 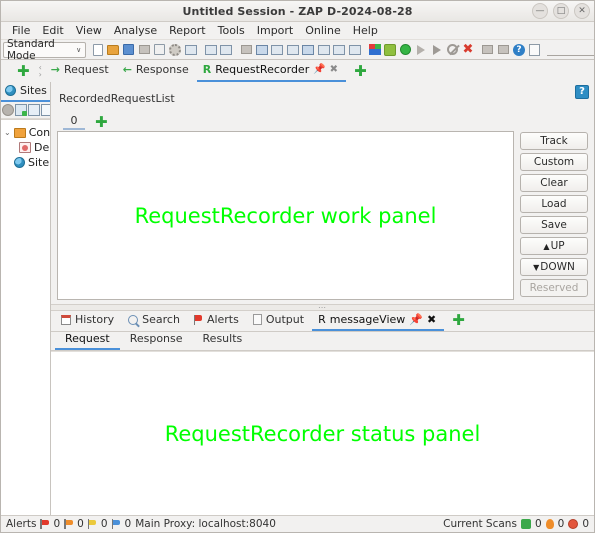 I want to click on menu-tools: Tools, so click(x=231, y=30).